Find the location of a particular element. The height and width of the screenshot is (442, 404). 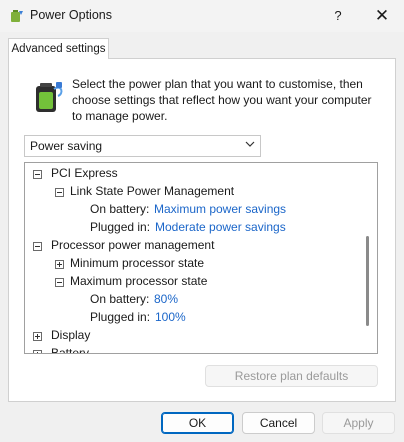

max-plugged-value: 100% is located at coordinates (170, 317).